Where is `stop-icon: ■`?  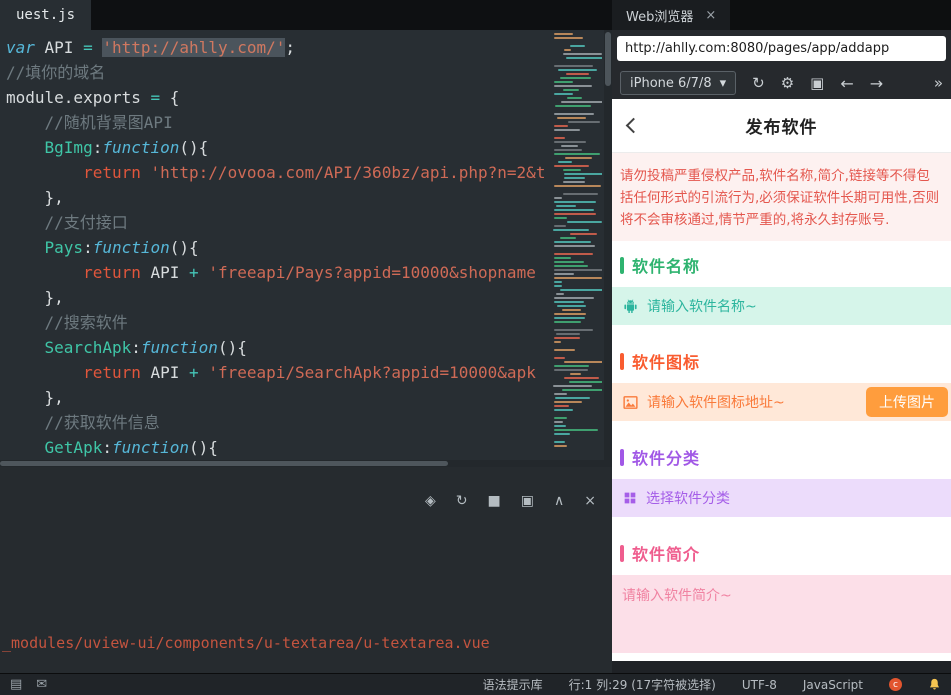 stop-icon: ■ is located at coordinates (494, 501).